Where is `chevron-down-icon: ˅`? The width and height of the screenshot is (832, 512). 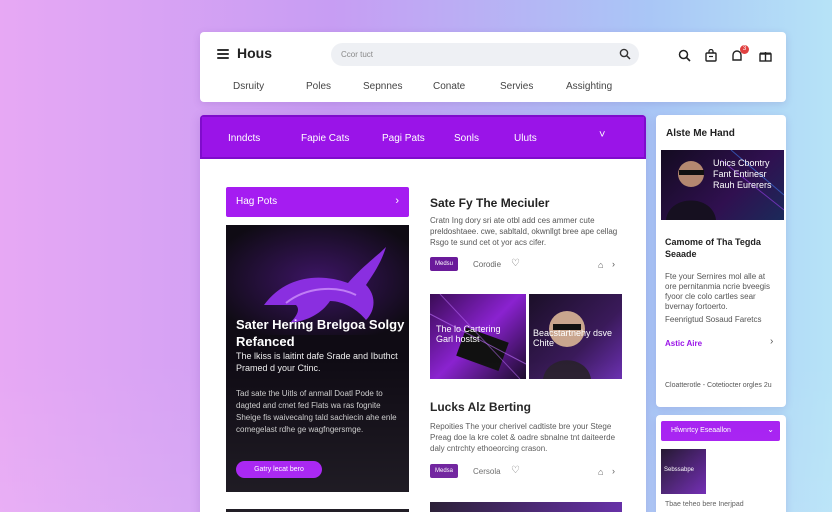
chevron-down-icon: ˅ is located at coordinates (602, 135).